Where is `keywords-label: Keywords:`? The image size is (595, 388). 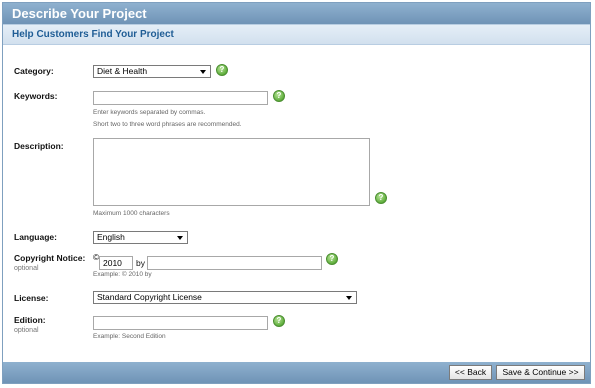 keywords-label: Keywords: is located at coordinates (36, 96).